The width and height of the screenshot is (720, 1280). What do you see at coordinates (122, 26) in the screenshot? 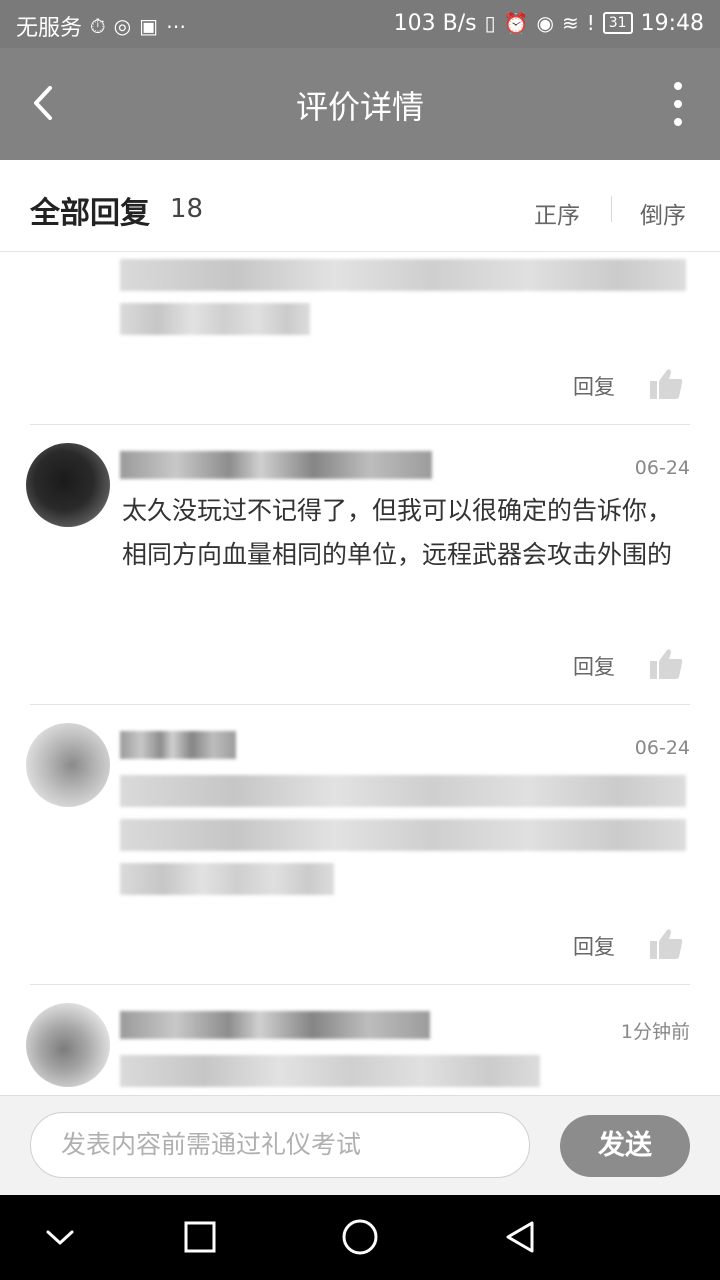
I see `app-notification-icon: ◎` at bounding box center [122, 26].